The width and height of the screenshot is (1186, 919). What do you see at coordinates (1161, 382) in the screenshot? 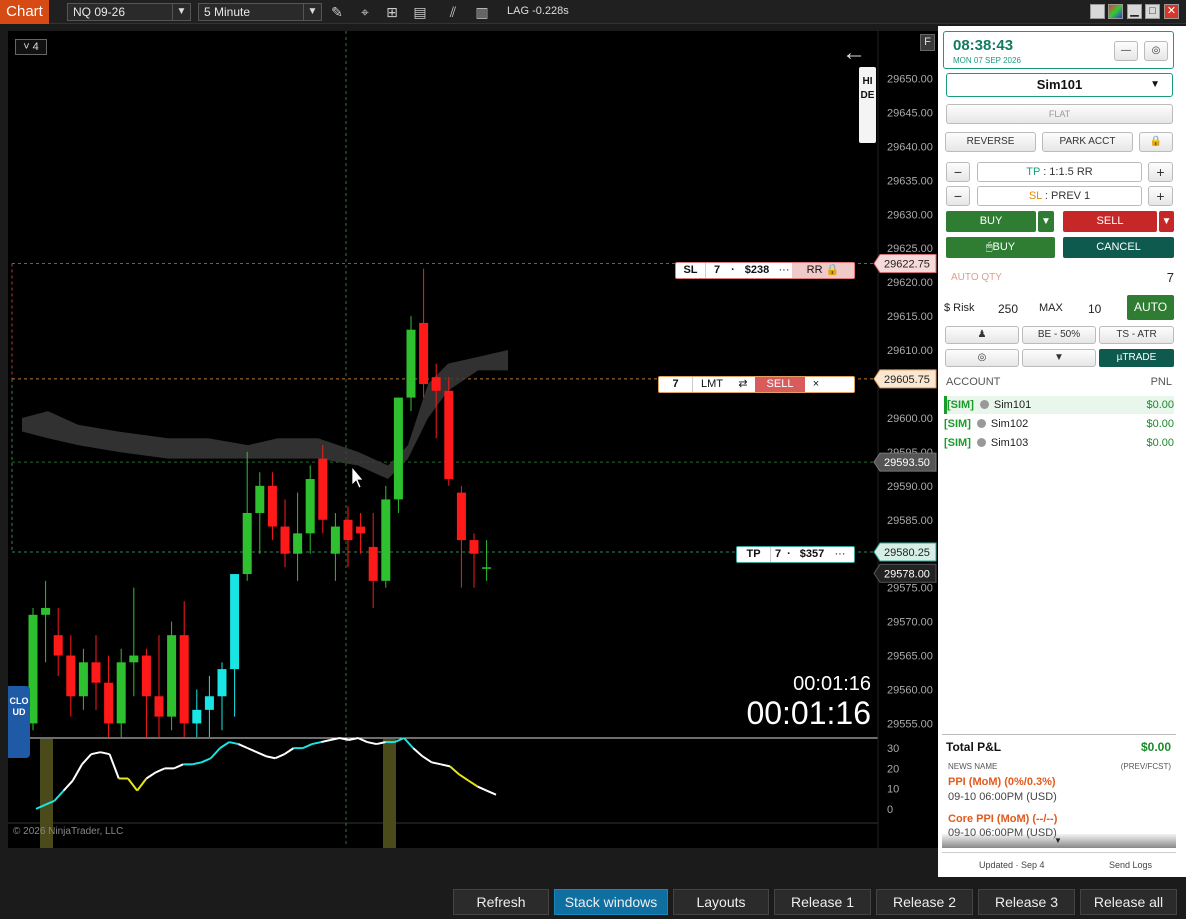
I see `pnl-header: PNL` at bounding box center [1161, 382].